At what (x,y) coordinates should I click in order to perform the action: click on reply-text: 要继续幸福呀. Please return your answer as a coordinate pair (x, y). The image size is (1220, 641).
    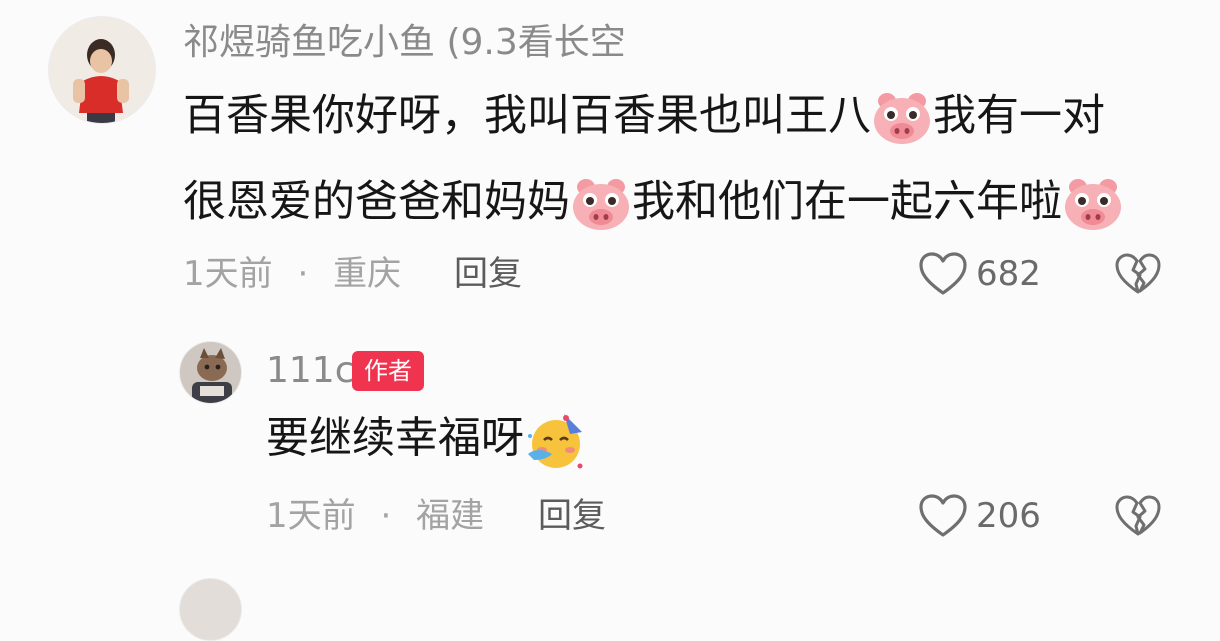
    Looking at the image, I should click on (428, 441).